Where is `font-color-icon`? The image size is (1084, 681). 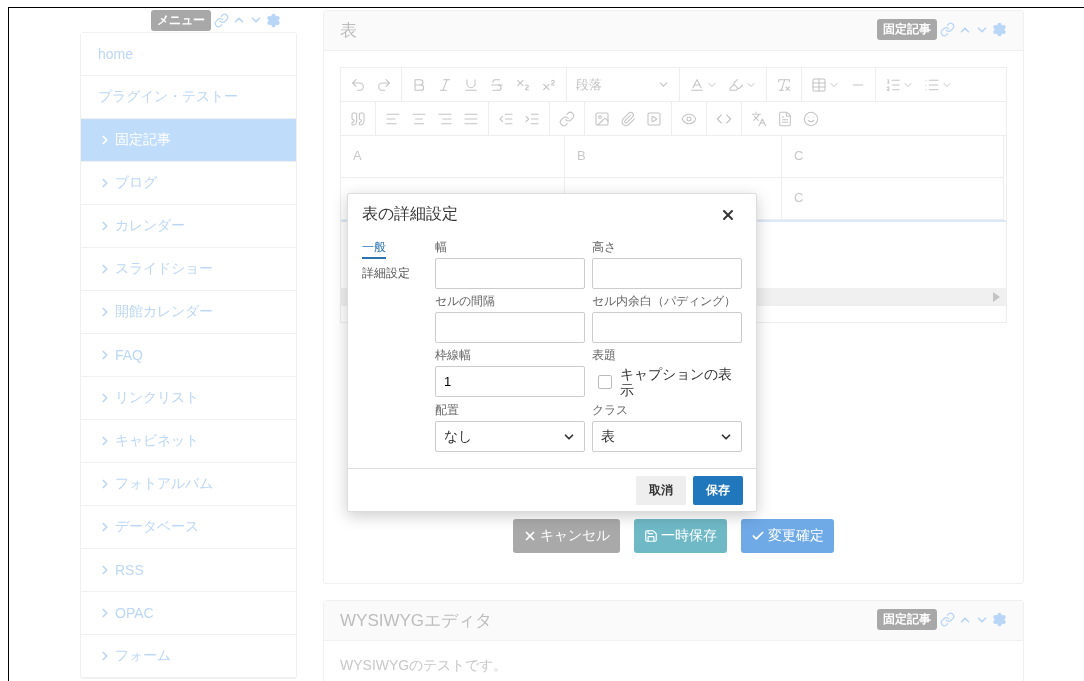 font-color-icon is located at coordinates (697, 84).